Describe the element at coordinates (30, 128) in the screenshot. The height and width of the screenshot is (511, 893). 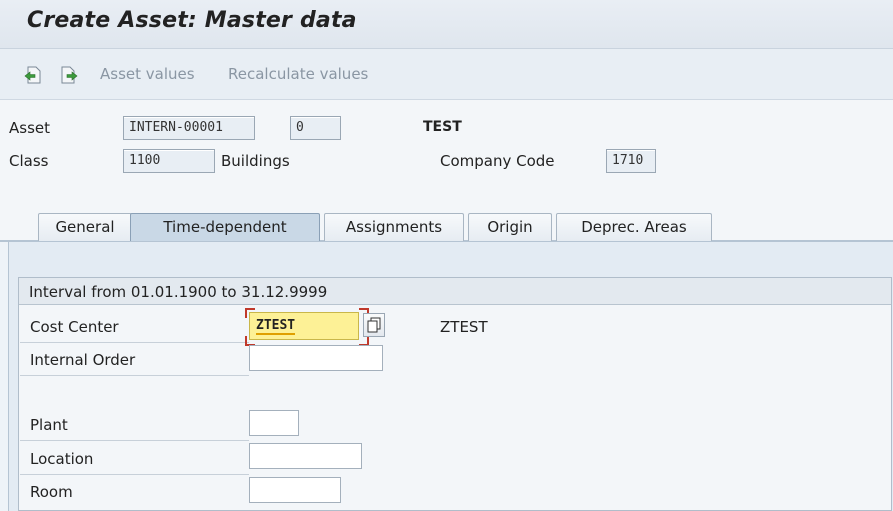
I see `asset-label: Asset` at that location.